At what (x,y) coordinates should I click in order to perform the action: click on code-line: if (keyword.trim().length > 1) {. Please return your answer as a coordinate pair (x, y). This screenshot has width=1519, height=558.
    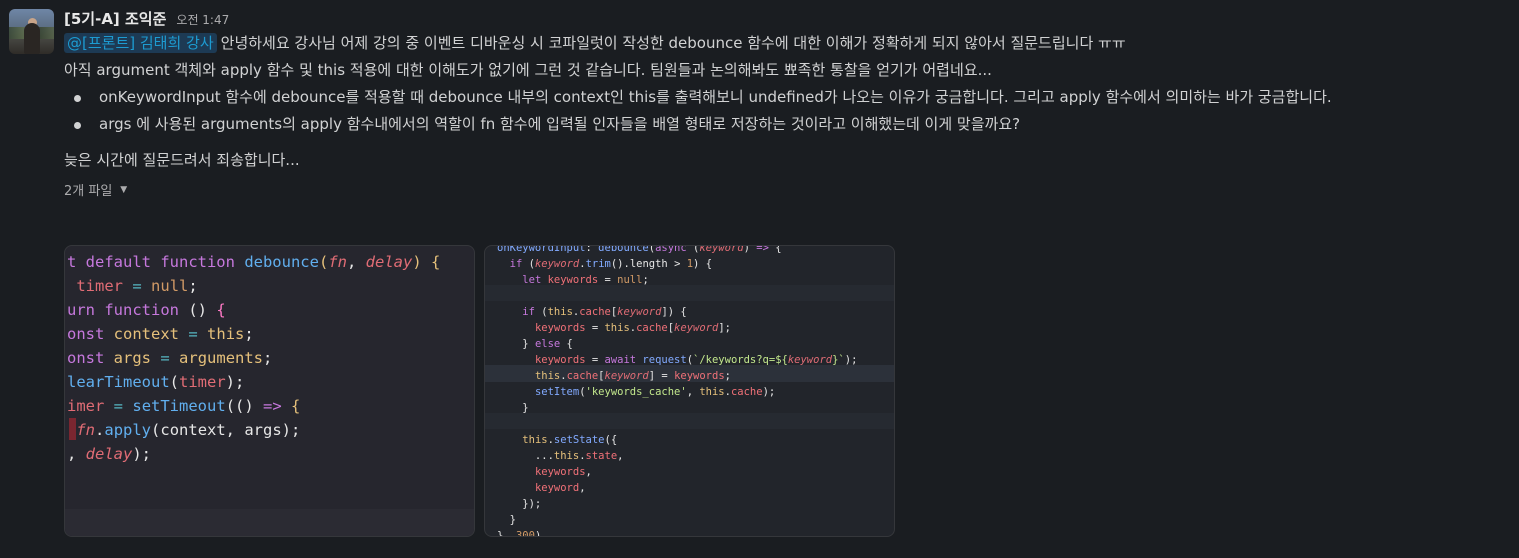
    Looking at the image, I should click on (611, 264).